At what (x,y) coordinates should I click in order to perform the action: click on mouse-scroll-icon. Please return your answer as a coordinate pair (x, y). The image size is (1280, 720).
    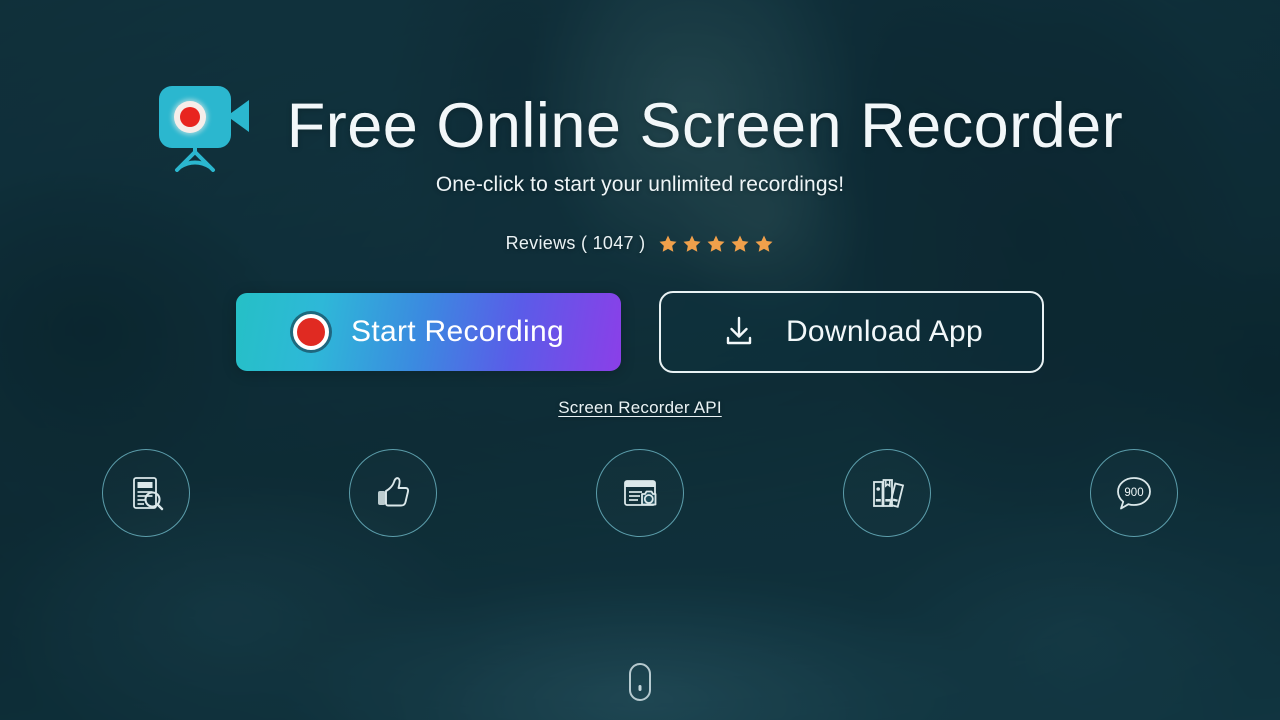
    Looking at the image, I should click on (640, 682).